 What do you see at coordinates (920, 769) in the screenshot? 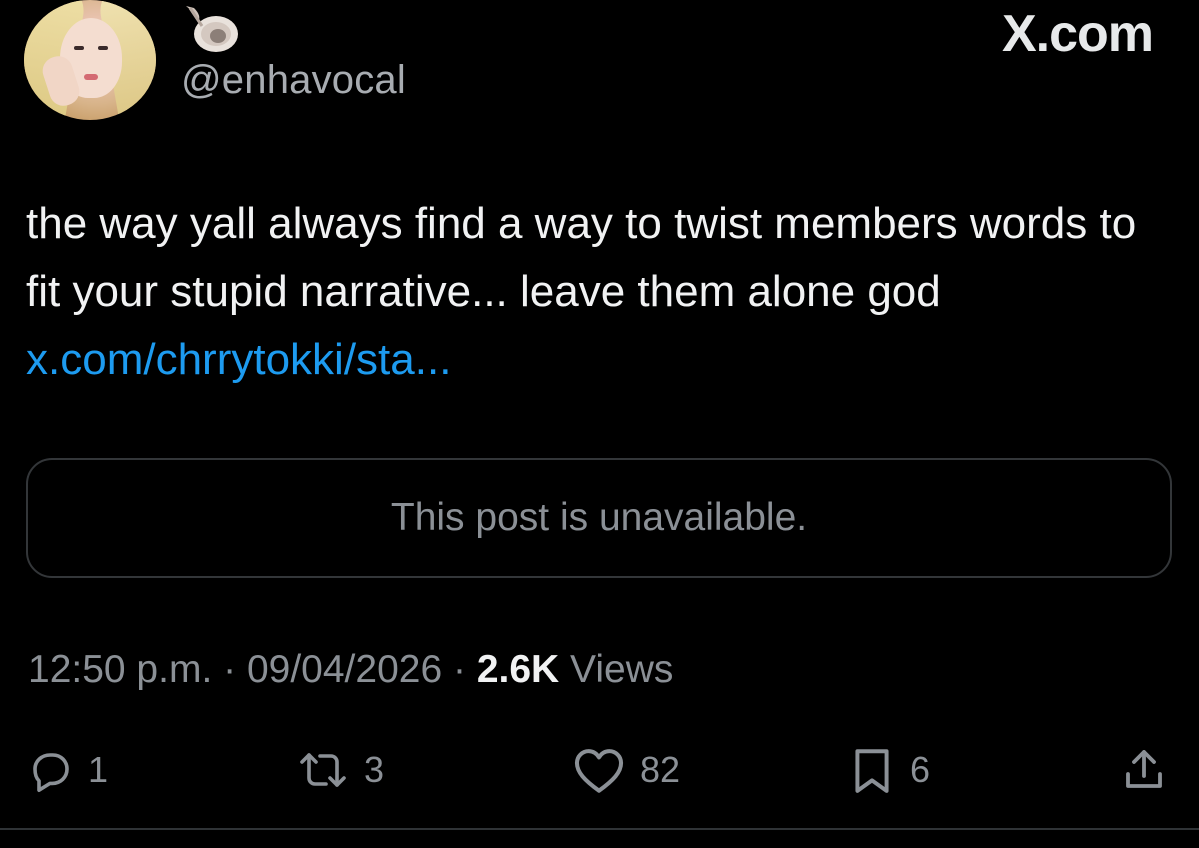
I see `bookmark-count: 6` at bounding box center [920, 769].